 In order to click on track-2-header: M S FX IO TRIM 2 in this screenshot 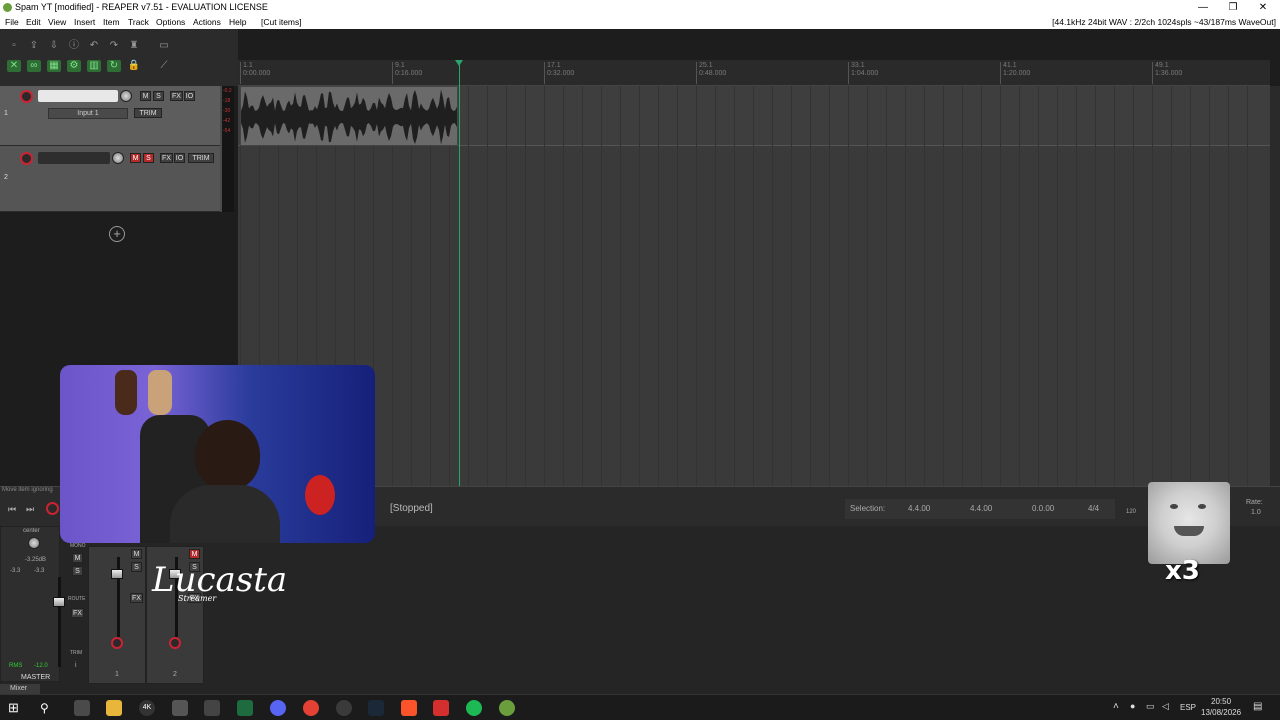, I will do `click(110, 179)`.